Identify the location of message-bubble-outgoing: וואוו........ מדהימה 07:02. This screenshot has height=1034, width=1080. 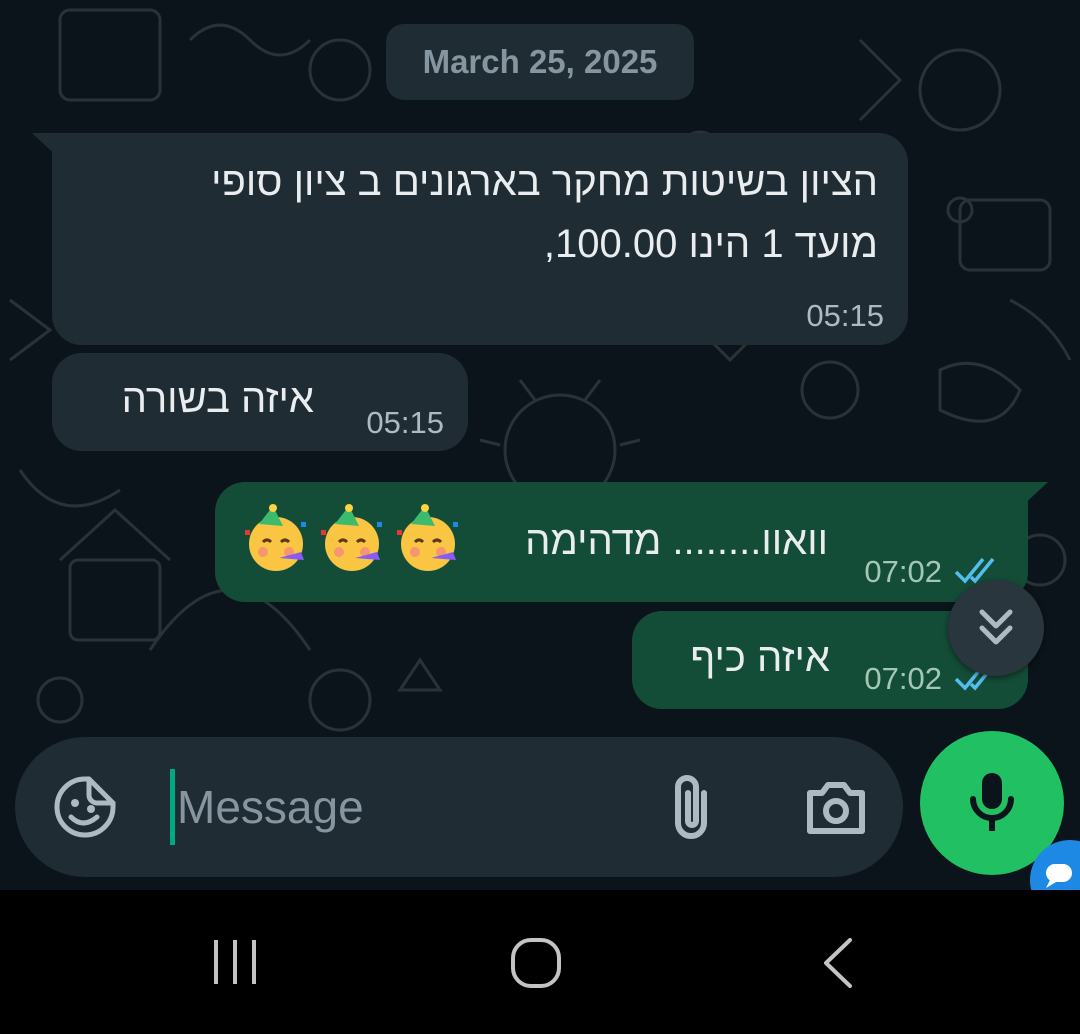
(631, 542).